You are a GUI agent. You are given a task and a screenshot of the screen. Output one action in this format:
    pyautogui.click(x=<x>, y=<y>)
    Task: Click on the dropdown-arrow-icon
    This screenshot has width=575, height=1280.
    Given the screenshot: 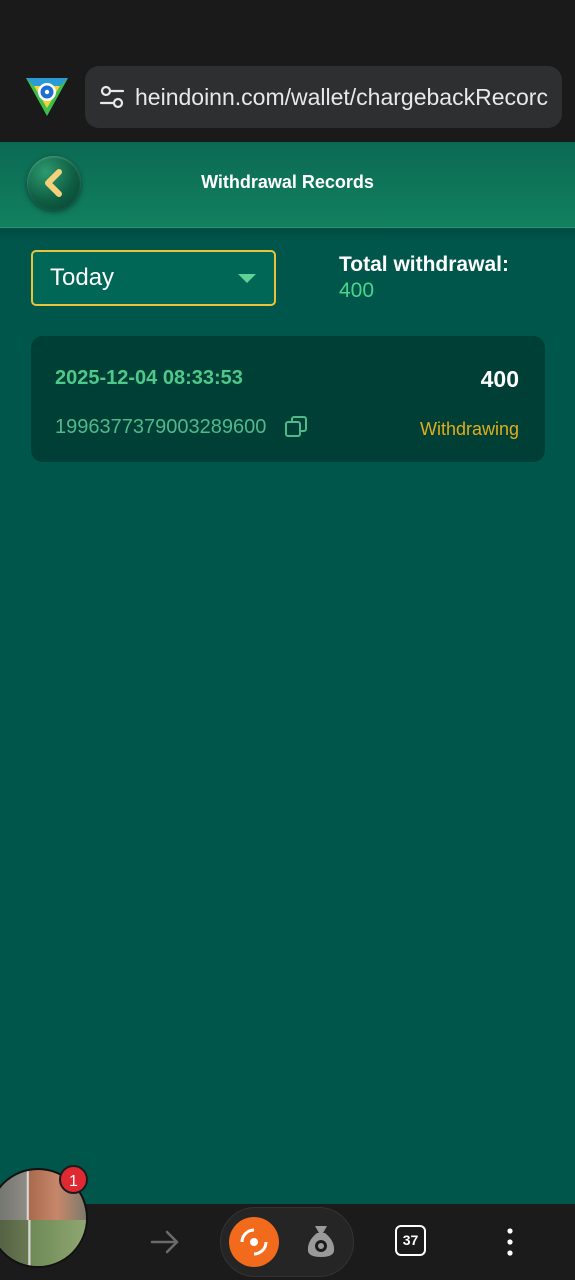 What is the action you would take?
    pyautogui.click(x=247, y=278)
    